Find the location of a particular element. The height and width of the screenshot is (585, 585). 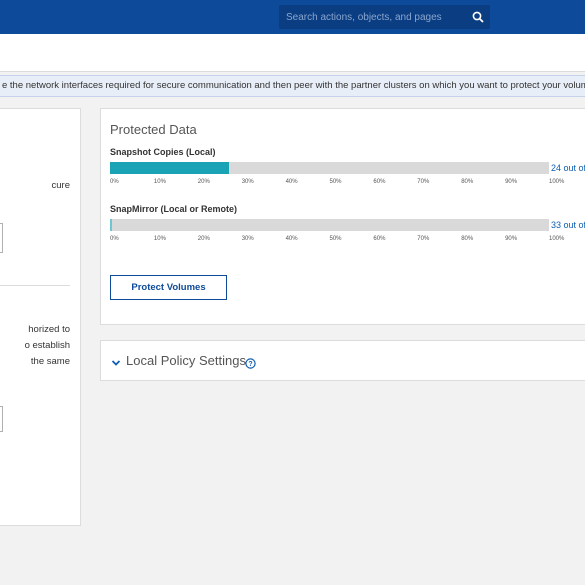

search-input: Search actions, objects, and pages is located at coordinates (372, 17).